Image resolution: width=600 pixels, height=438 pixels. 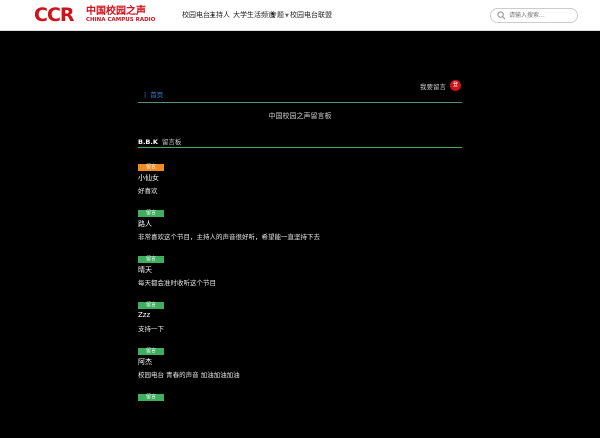 I want to click on nav-item-label: 校园电台, so click(x=196, y=15).